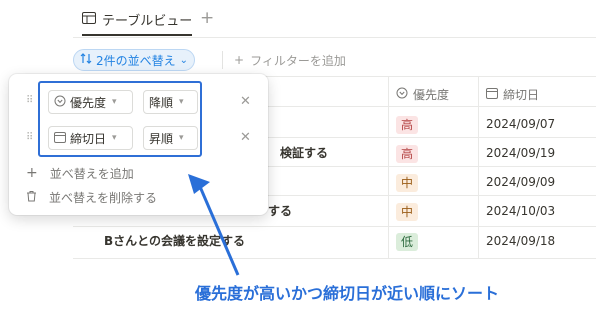 This screenshot has width=596, height=319. What do you see at coordinates (334, 37) in the screenshot?
I see `divider` at bounding box center [334, 37].